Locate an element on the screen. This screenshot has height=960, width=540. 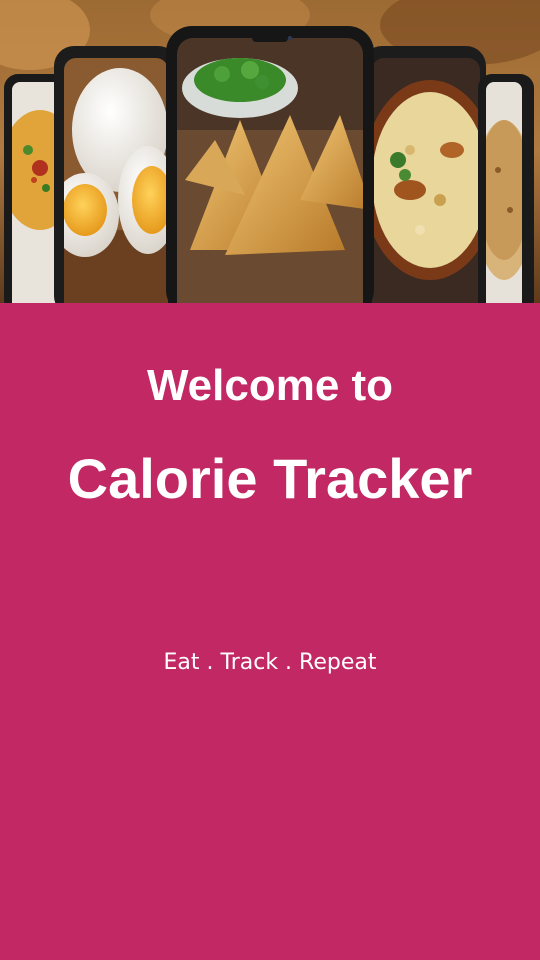
tagline: Eat . Track . Repeat is located at coordinates (270, 662).